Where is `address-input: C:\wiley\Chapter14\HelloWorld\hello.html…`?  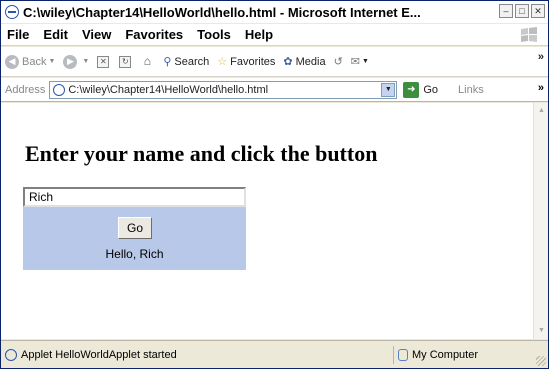 address-input: C:\wiley\Chapter14\HelloWorld\hello.html… is located at coordinates (223, 89).